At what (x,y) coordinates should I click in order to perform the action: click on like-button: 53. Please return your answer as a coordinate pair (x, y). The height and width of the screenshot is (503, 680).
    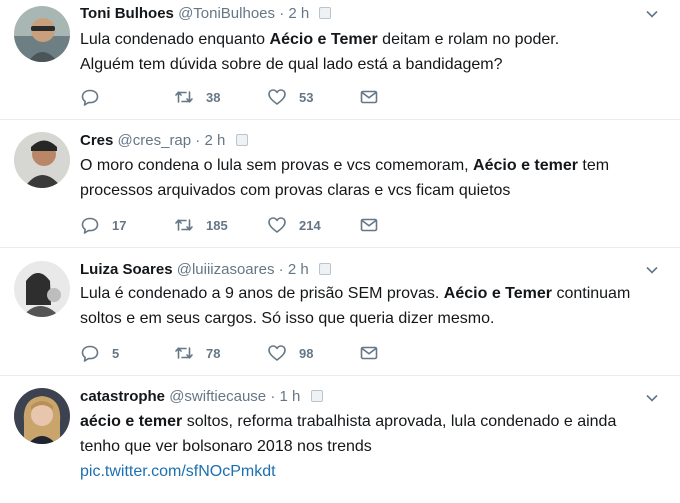
    Looking at the image, I should click on (290, 97).